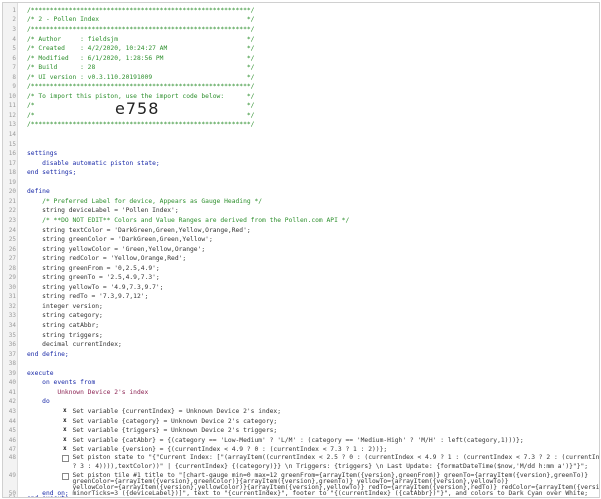 This screenshot has height=499, width=601. Describe the element at coordinates (61, 383) in the screenshot. I see `code-text: on events from` at that location.